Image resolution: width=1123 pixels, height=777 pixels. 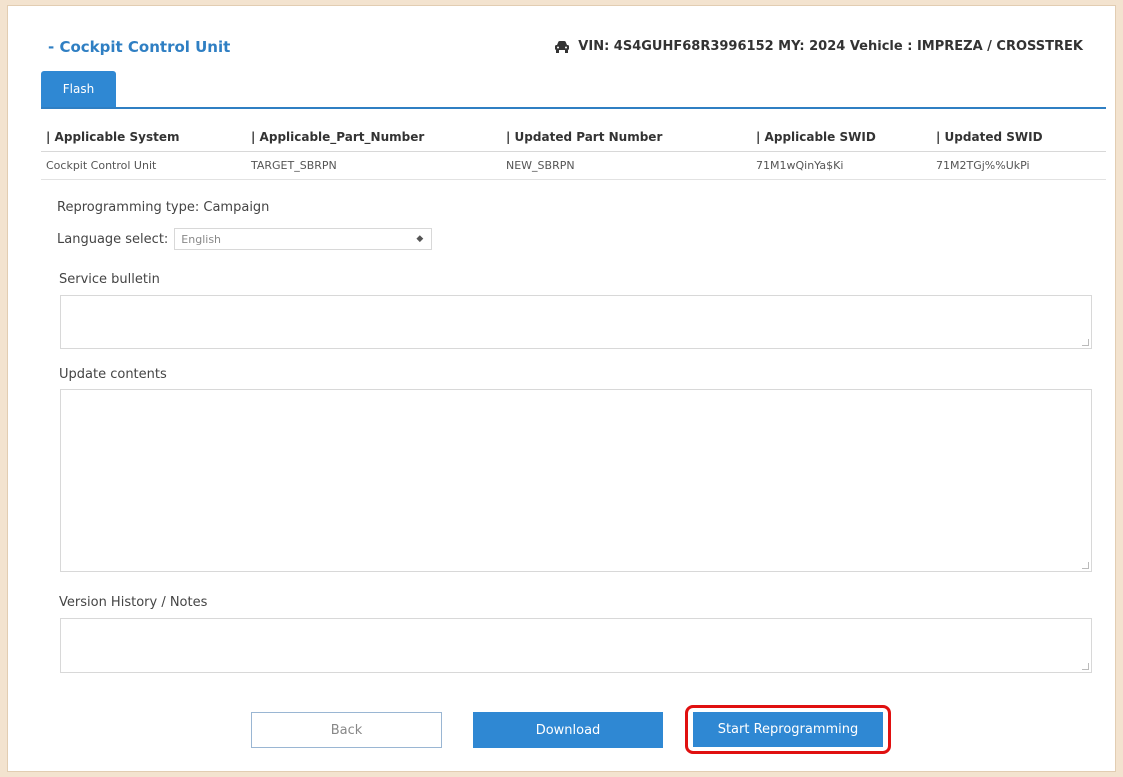 I want to click on reprogramming-type: Reprogramming type: Campaign, so click(x=163, y=207).